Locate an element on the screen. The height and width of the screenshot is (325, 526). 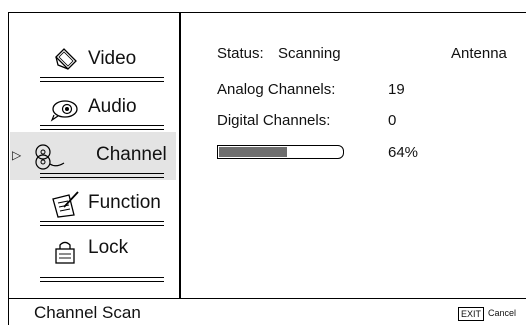
menu-item-channel: ▷ Channel is located at coordinates (93, 156).